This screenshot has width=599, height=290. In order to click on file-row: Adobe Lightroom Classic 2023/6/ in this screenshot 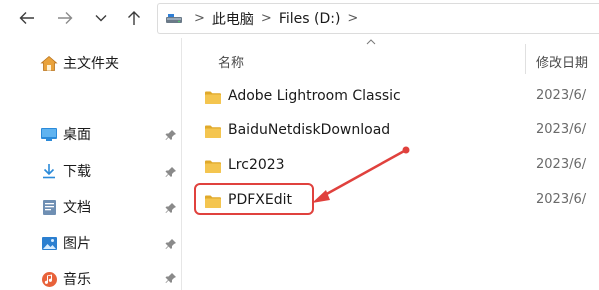, I will do `click(391, 96)`.